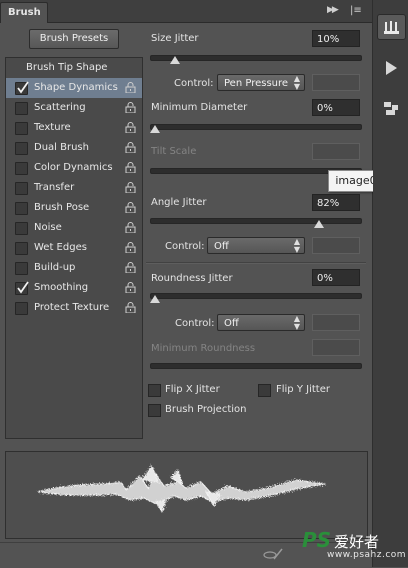 The height and width of the screenshot is (568, 408). I want to click on brush-presets-button: Brush Presets, so click(74, 39).